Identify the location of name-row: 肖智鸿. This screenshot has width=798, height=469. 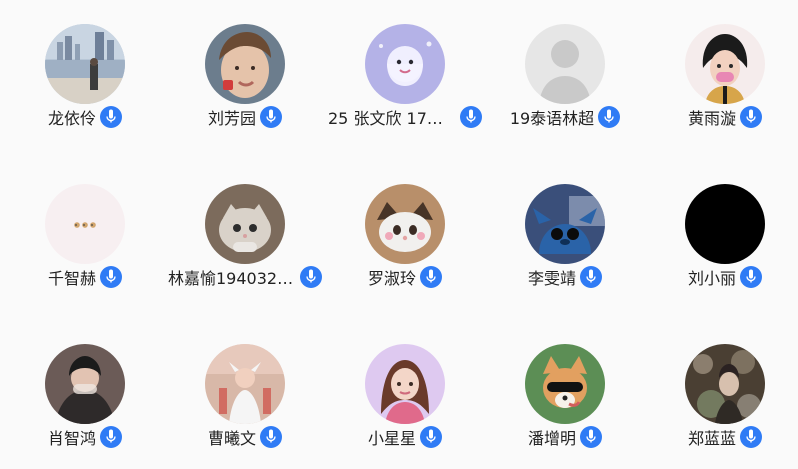
(85, 437).